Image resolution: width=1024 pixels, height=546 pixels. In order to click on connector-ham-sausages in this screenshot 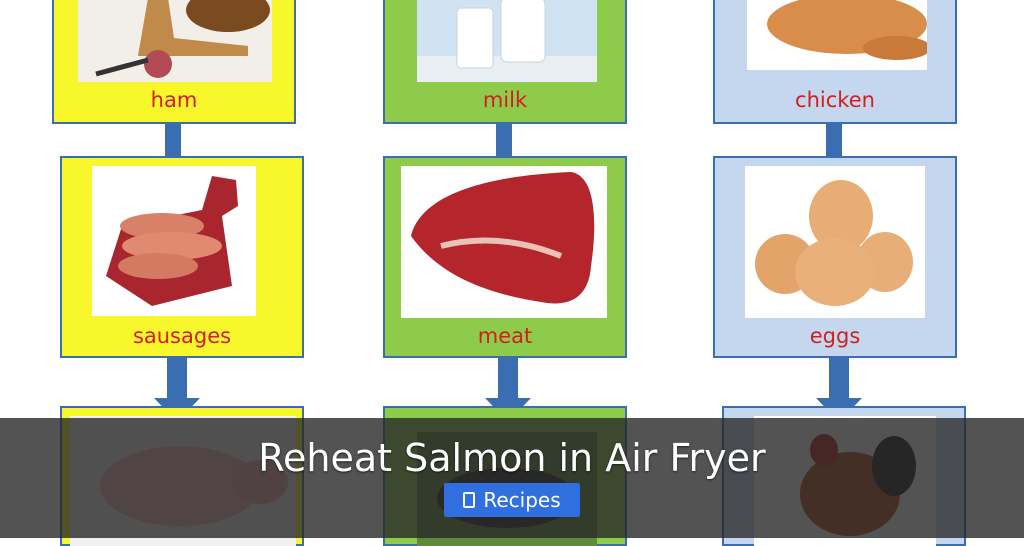, I will do `click(173, 140)`.